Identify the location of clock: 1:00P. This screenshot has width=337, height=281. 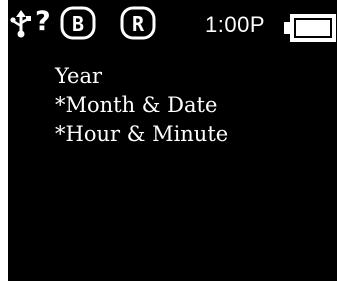
(235, 24).